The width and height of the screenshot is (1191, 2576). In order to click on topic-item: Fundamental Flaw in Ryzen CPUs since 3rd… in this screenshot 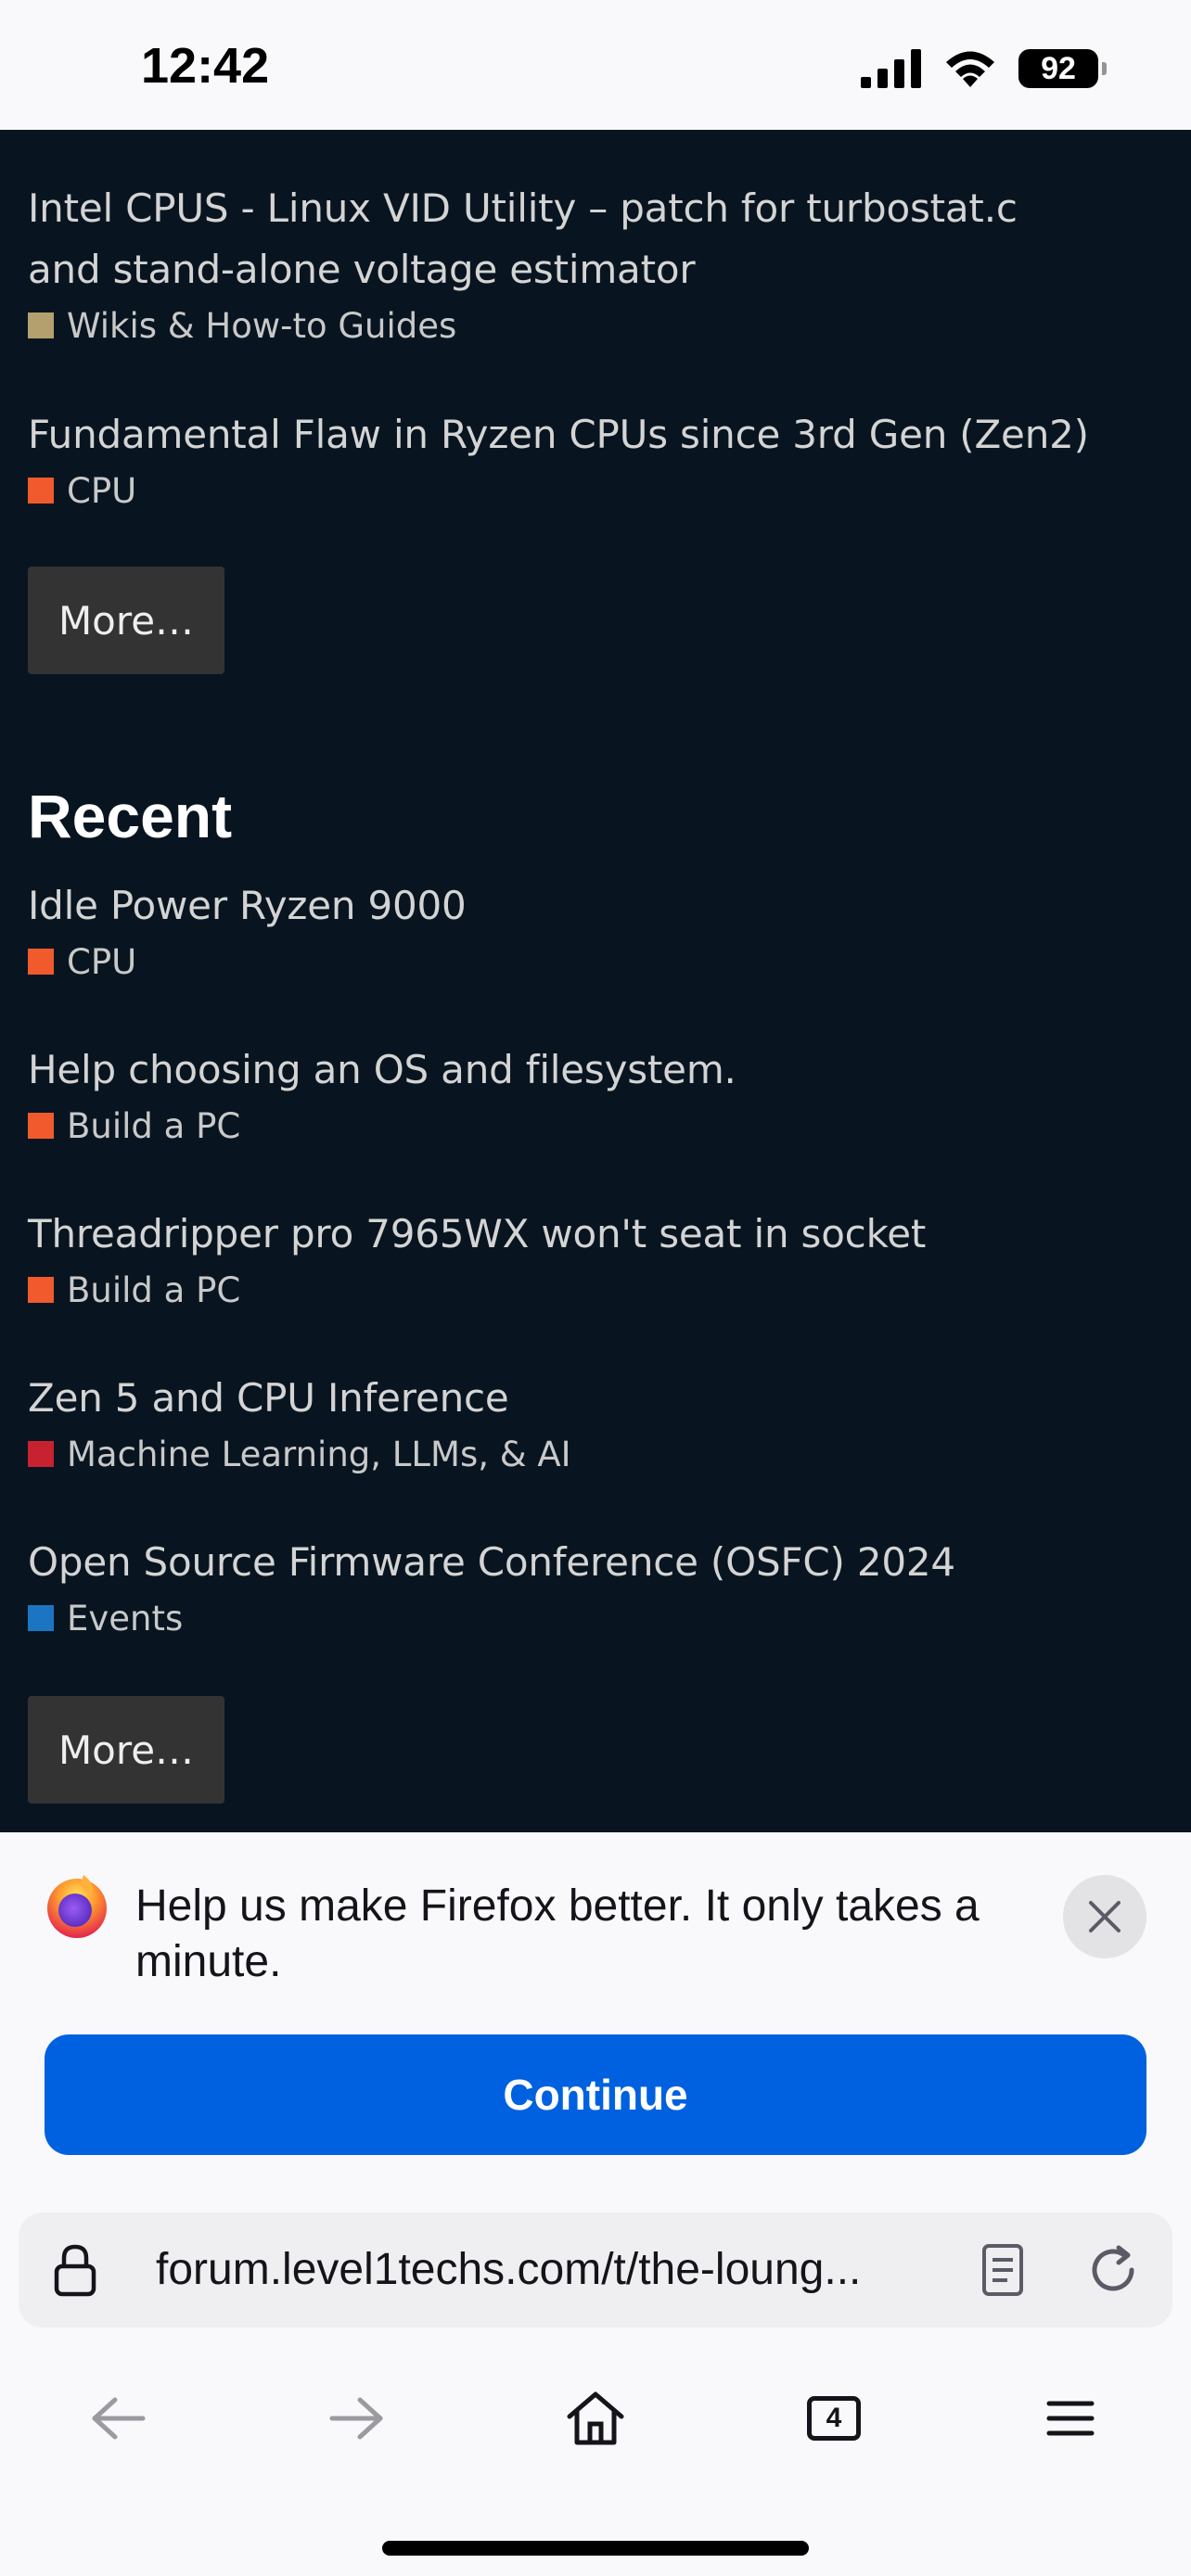, I will do `click(593, 460)`.